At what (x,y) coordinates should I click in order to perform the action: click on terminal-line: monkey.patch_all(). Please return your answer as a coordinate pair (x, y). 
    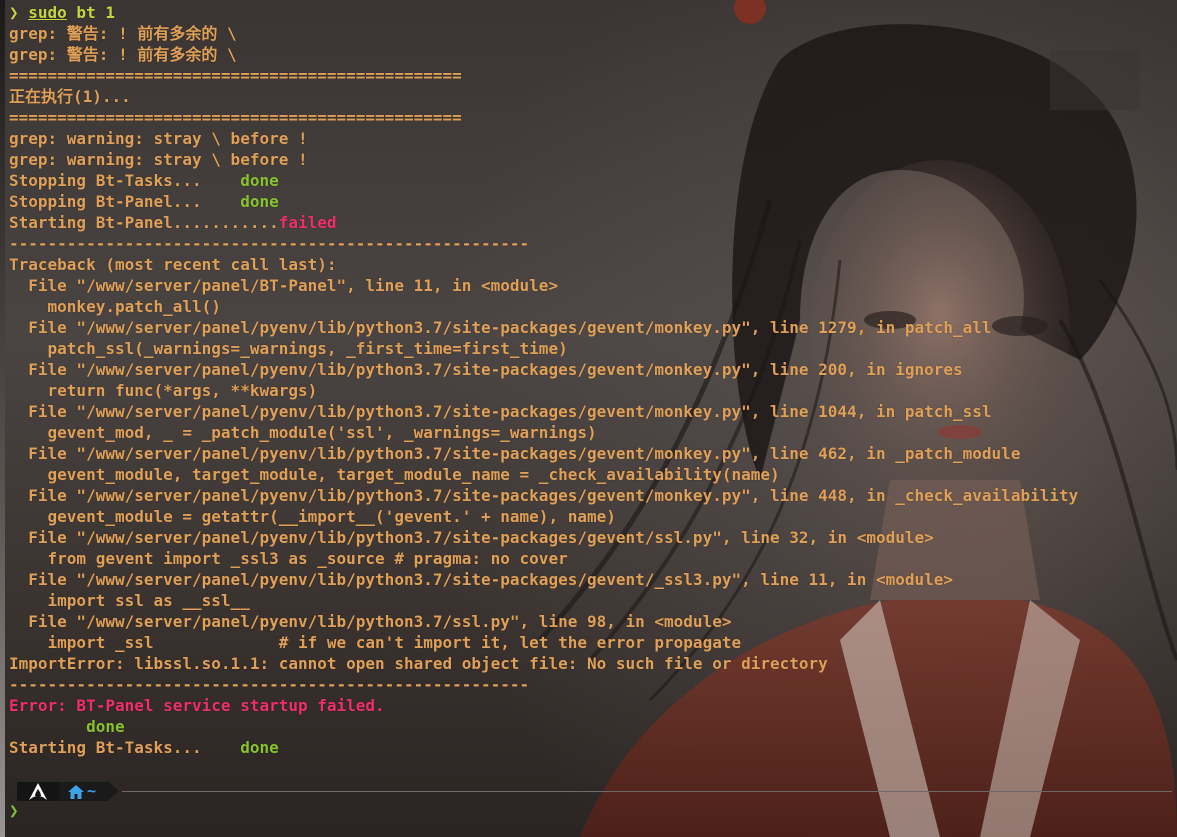
    Looking at the image, I should click on (543, 306).